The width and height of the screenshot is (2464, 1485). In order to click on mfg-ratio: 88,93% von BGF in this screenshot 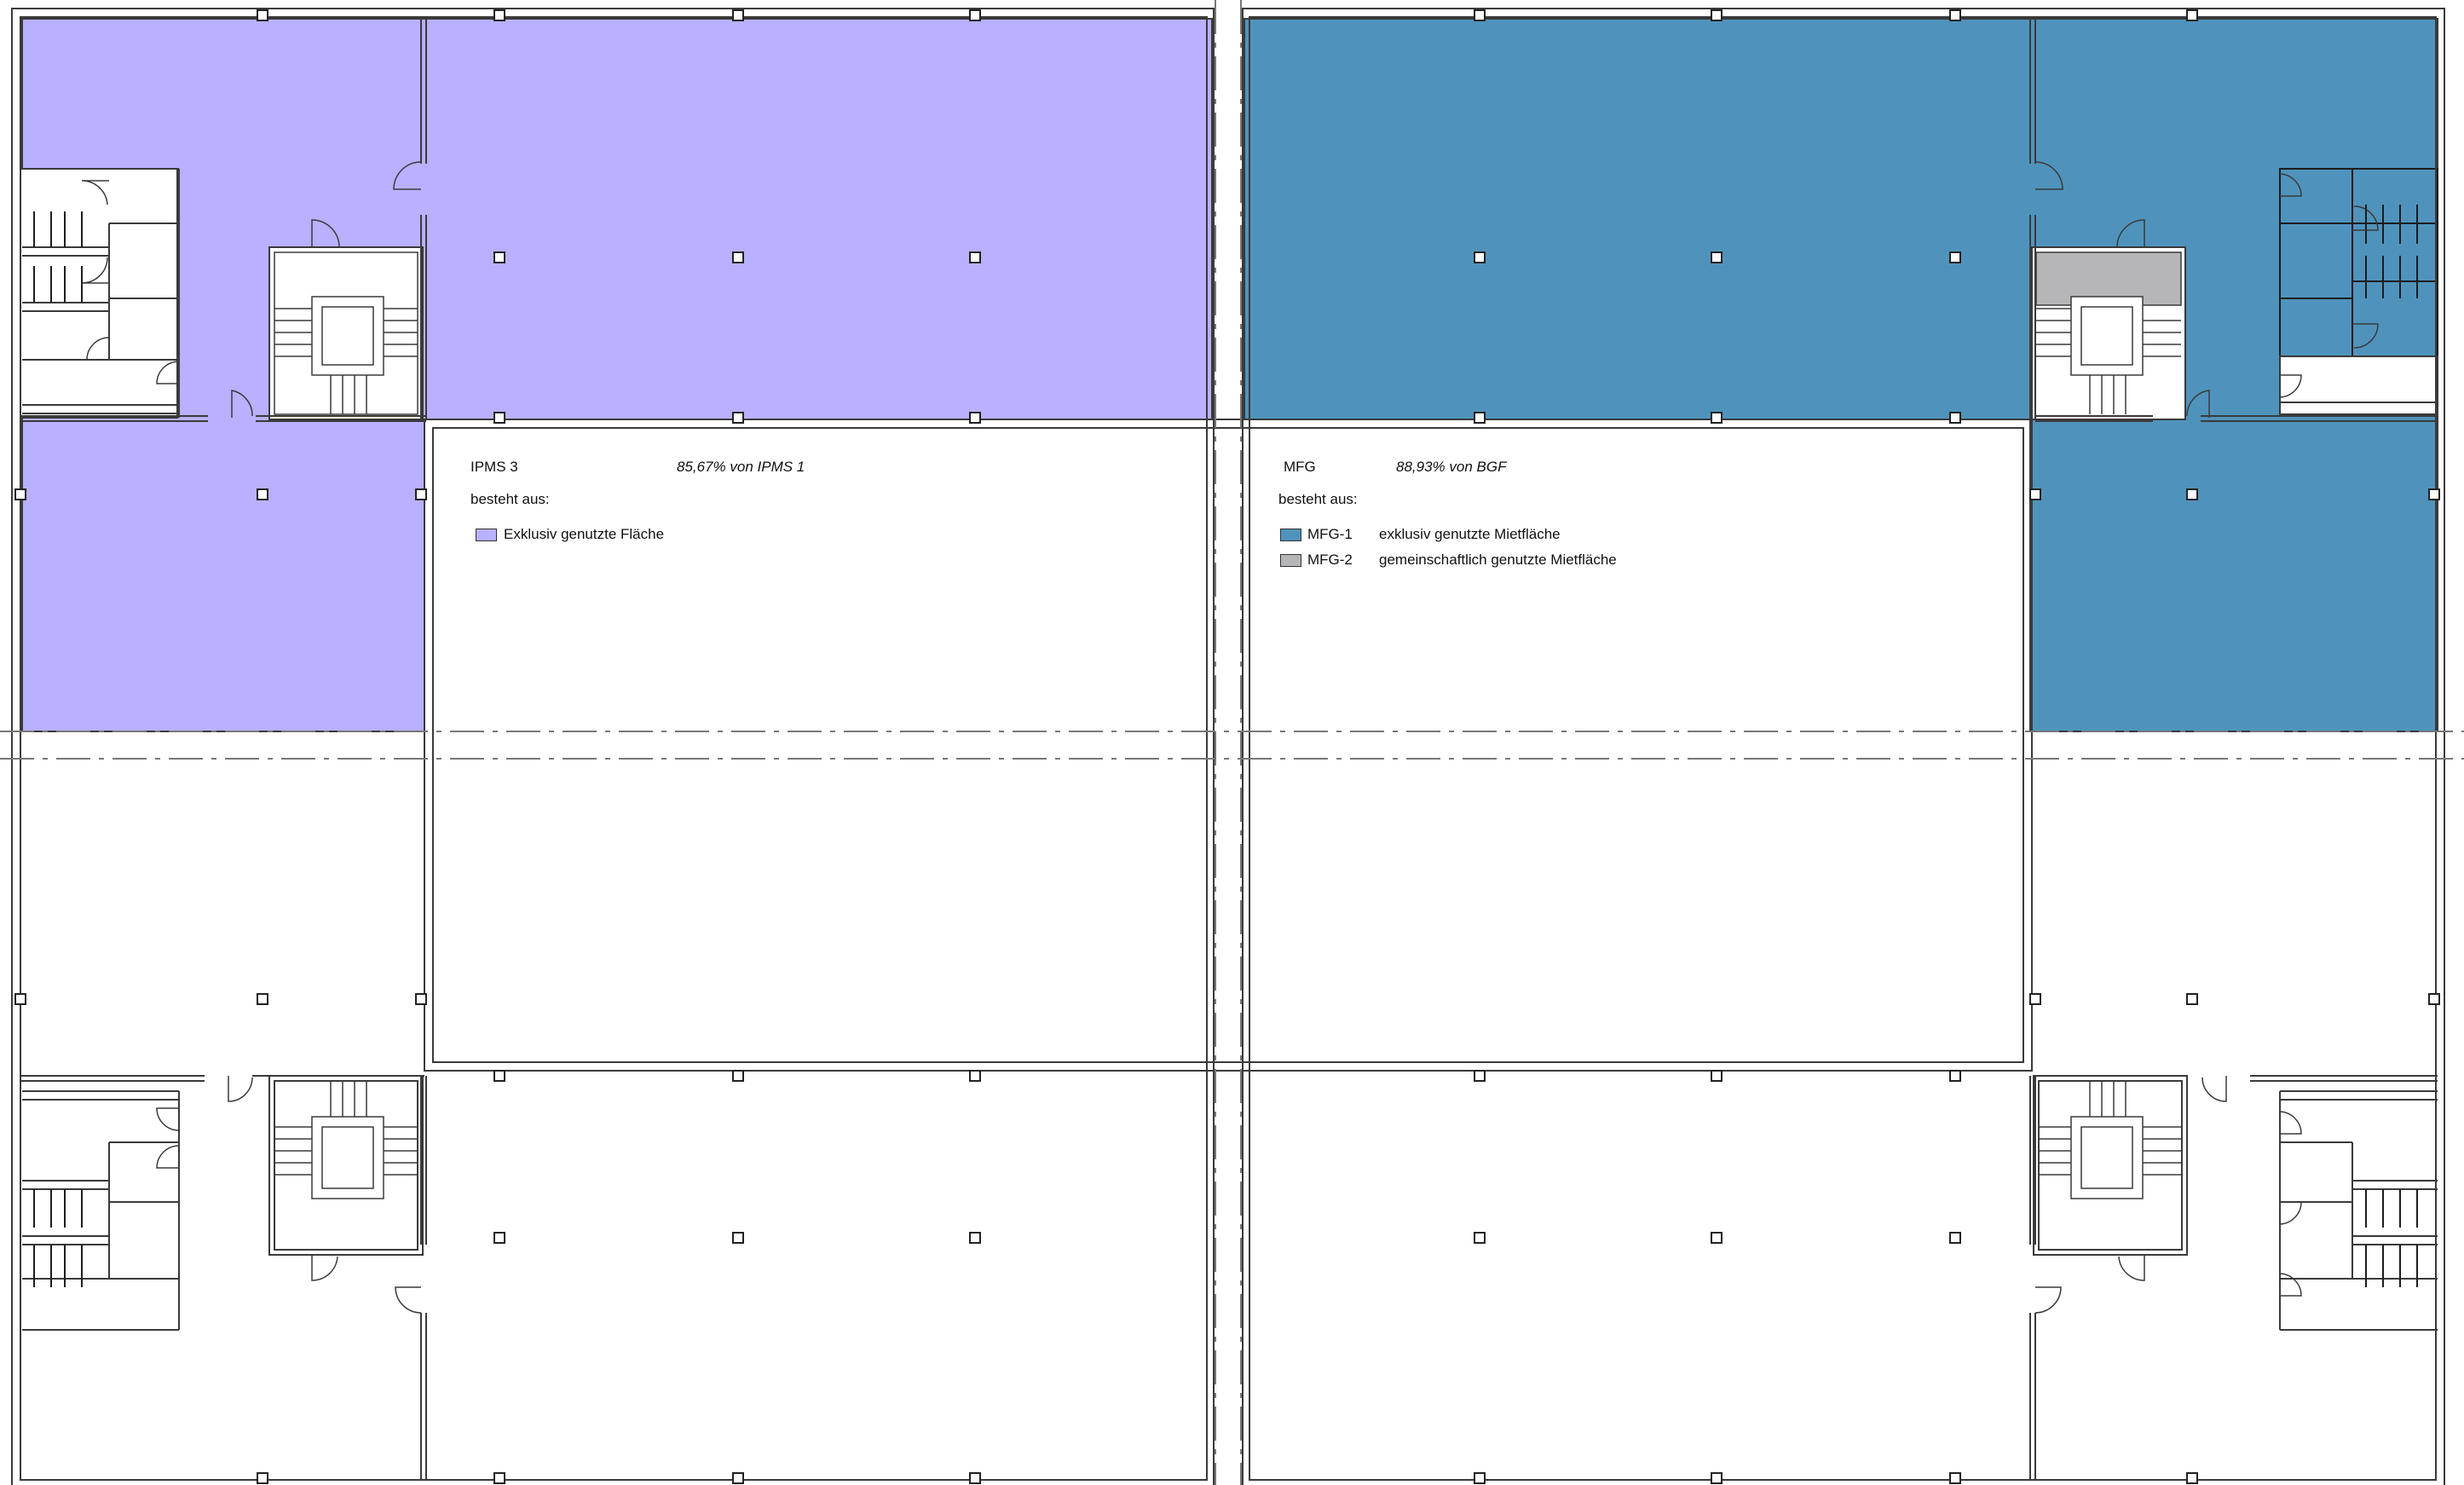, I will do `click(1451, 467)`.